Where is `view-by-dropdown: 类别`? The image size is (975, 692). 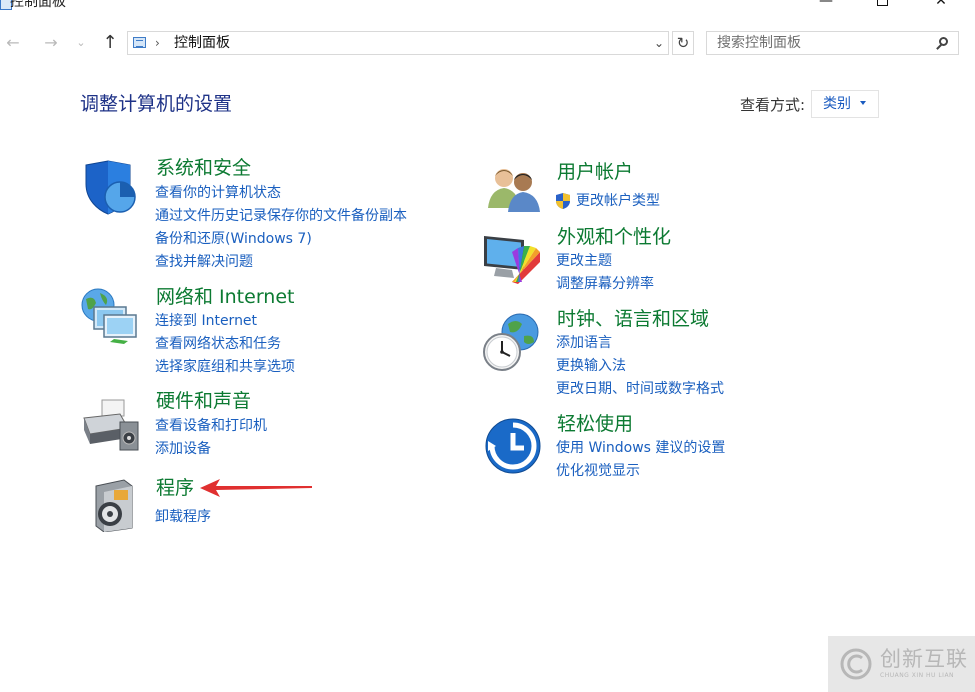
view-by-dropdown: 类别 is located at coordinates (845, 104).